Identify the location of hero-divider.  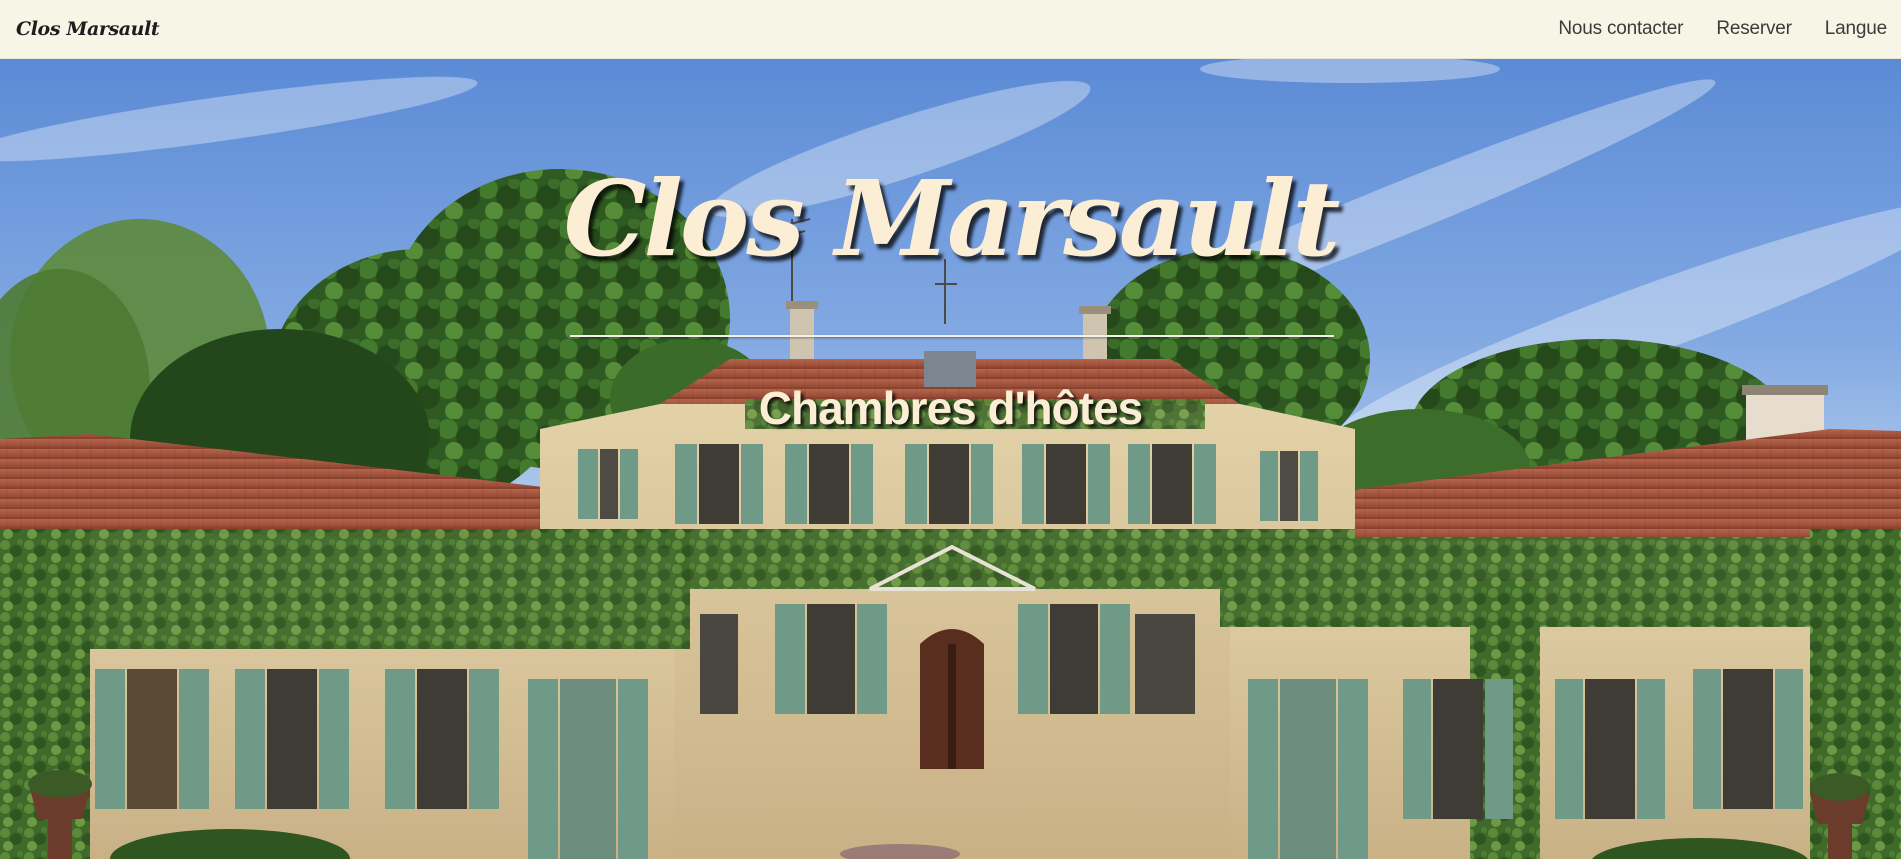
(952, 336).